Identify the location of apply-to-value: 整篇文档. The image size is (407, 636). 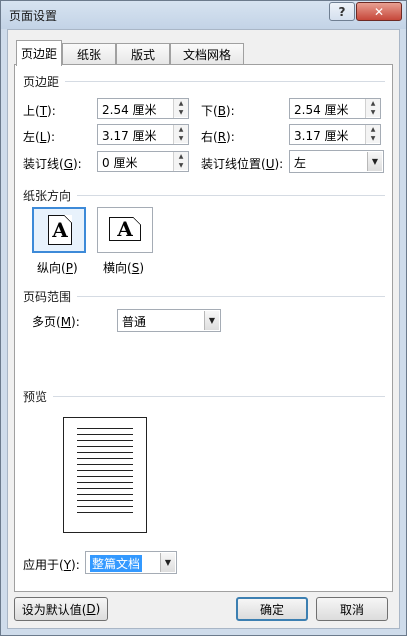
(116, 563).